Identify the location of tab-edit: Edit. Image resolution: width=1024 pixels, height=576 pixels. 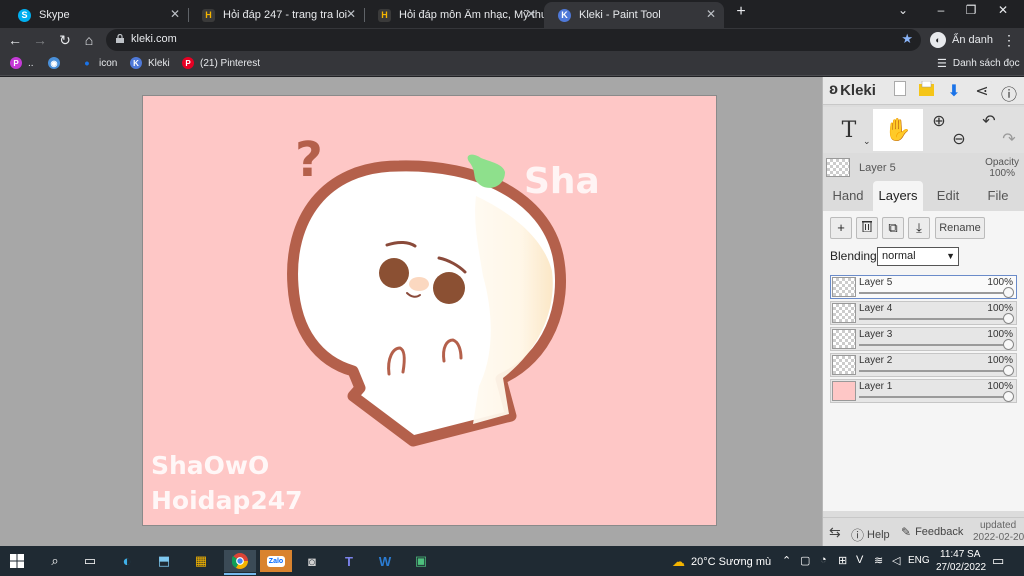
(948, 196).